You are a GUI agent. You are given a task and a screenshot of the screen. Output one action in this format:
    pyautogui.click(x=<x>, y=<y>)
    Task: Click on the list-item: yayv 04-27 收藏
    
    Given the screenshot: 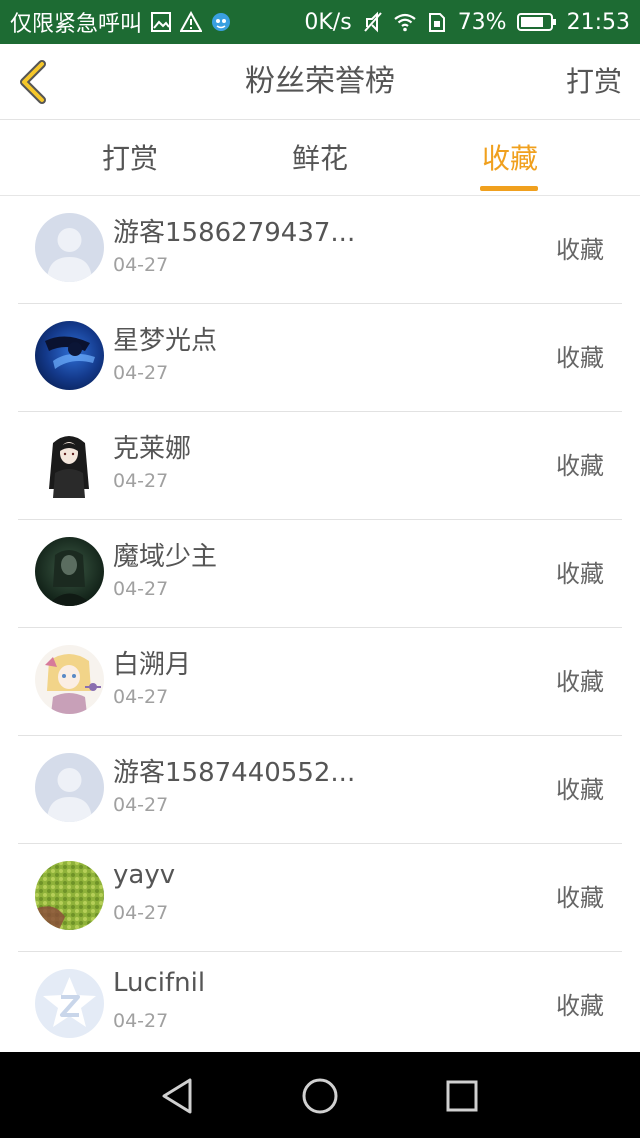 What is the action you would take?
    pyautogui.click(x=320, y=898)
    